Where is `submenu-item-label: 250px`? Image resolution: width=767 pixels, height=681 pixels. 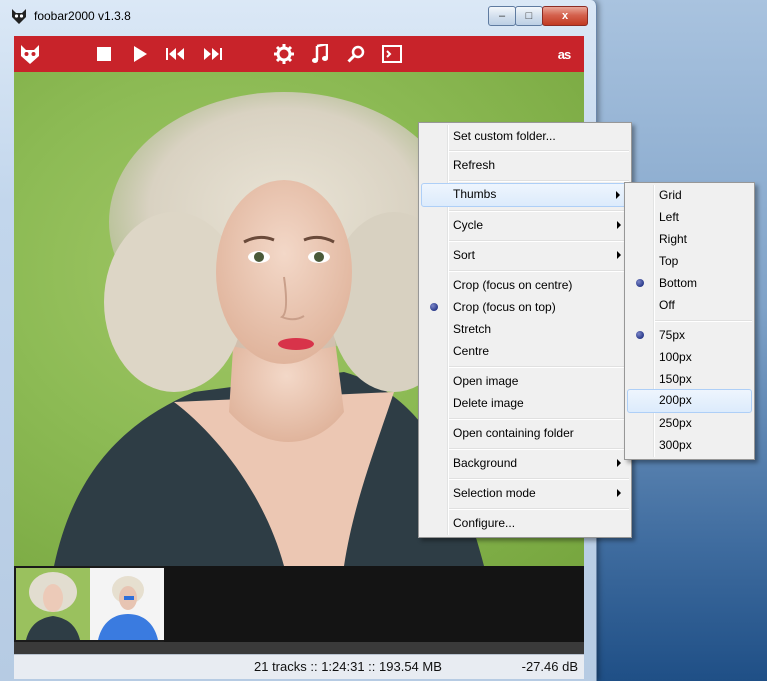
submenu-item-label: 250px is located at coordinates (675, 423).